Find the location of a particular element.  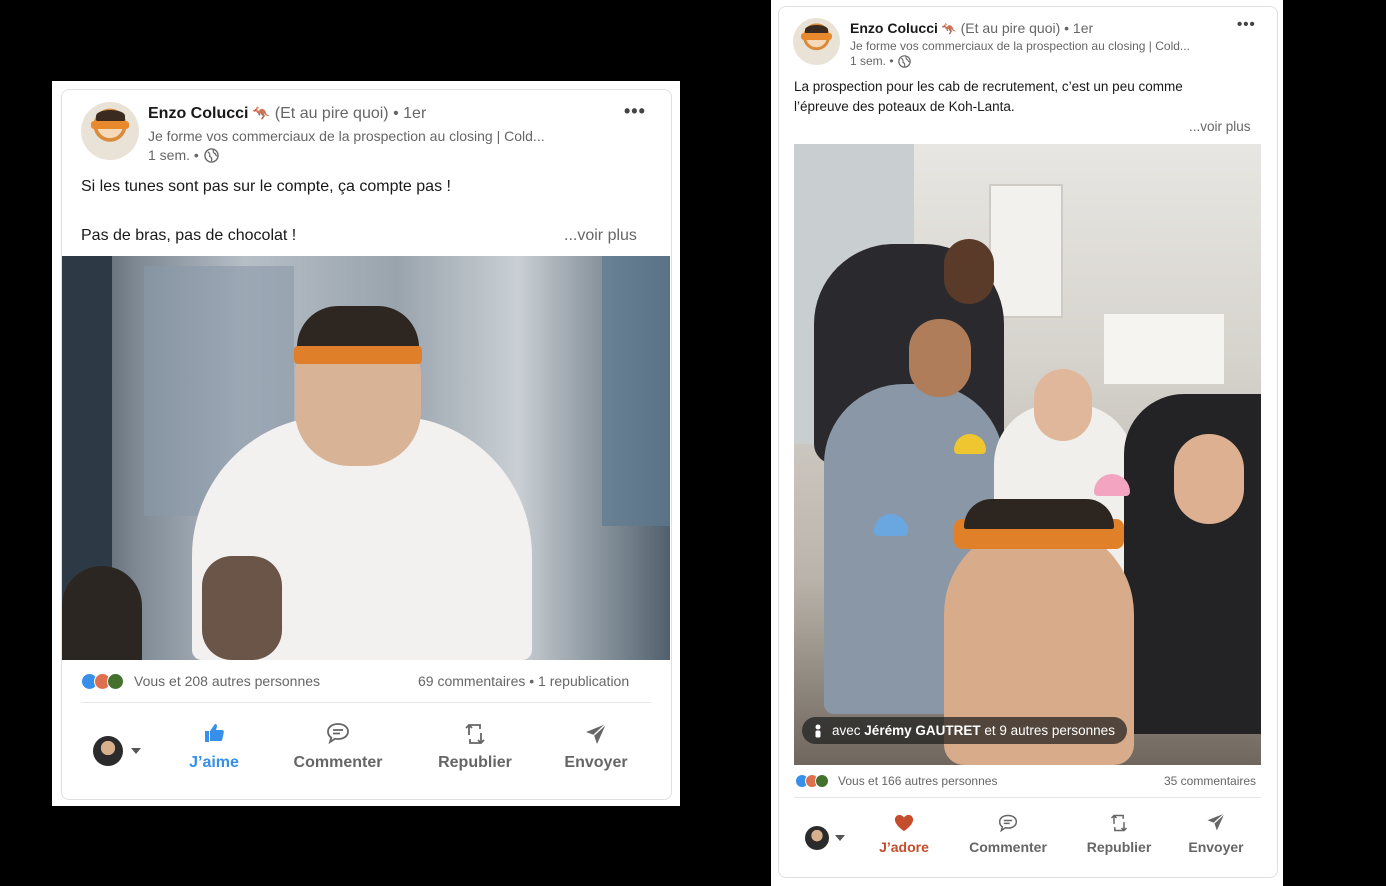

like-label: J’aime is located at coordinates (214, 762).